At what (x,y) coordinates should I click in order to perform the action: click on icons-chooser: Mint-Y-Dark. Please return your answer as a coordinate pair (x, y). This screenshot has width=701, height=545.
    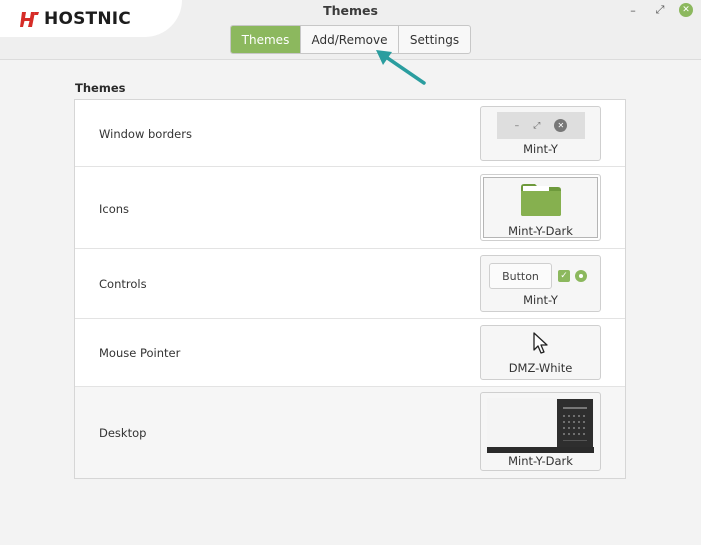
    Looking at the image, I should click on (540, 207).